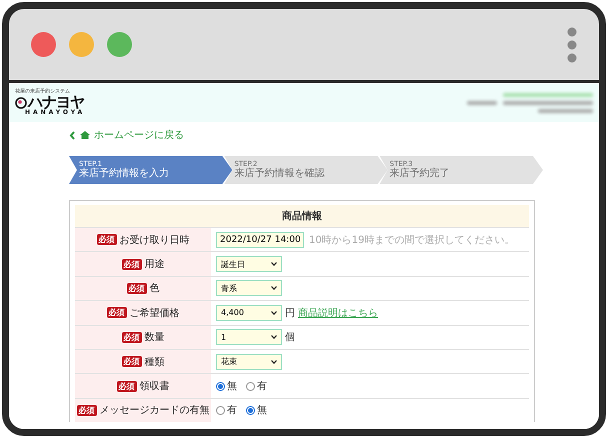 The image size is (608, 438). What do you see at coordinates (119, 44) in the screenshot?
I see `maximize-dot-icon` at bounding box center [119, 44].